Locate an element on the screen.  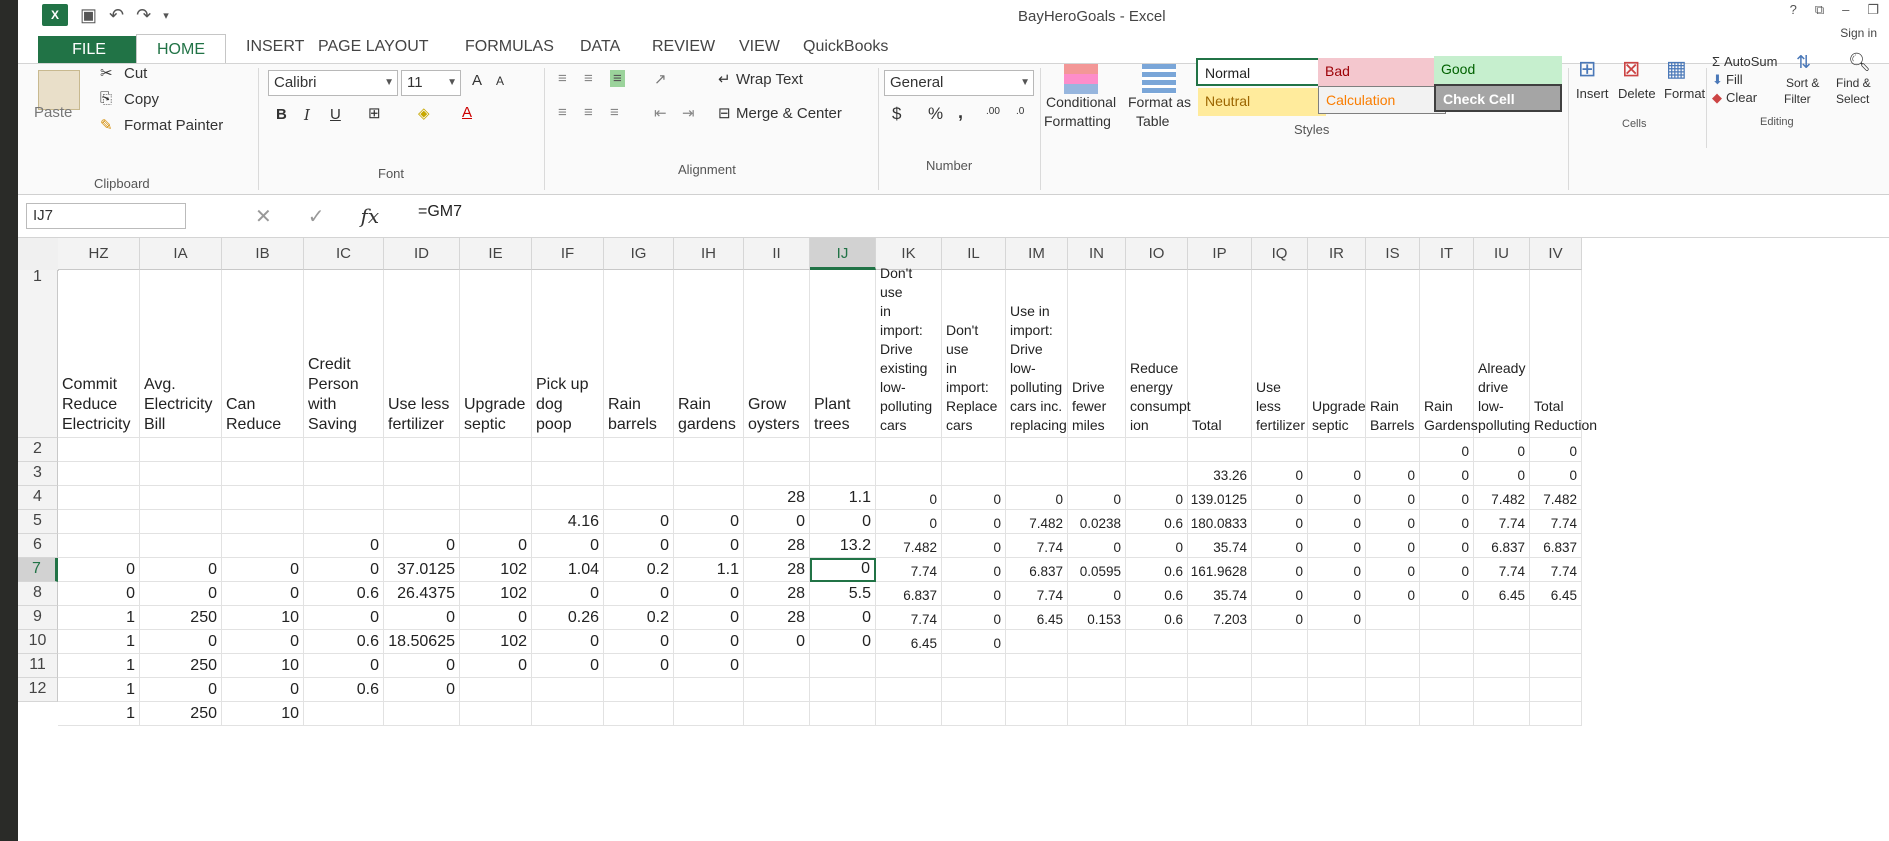
tab-review: REVIEW is located at coordinates (683, 47).